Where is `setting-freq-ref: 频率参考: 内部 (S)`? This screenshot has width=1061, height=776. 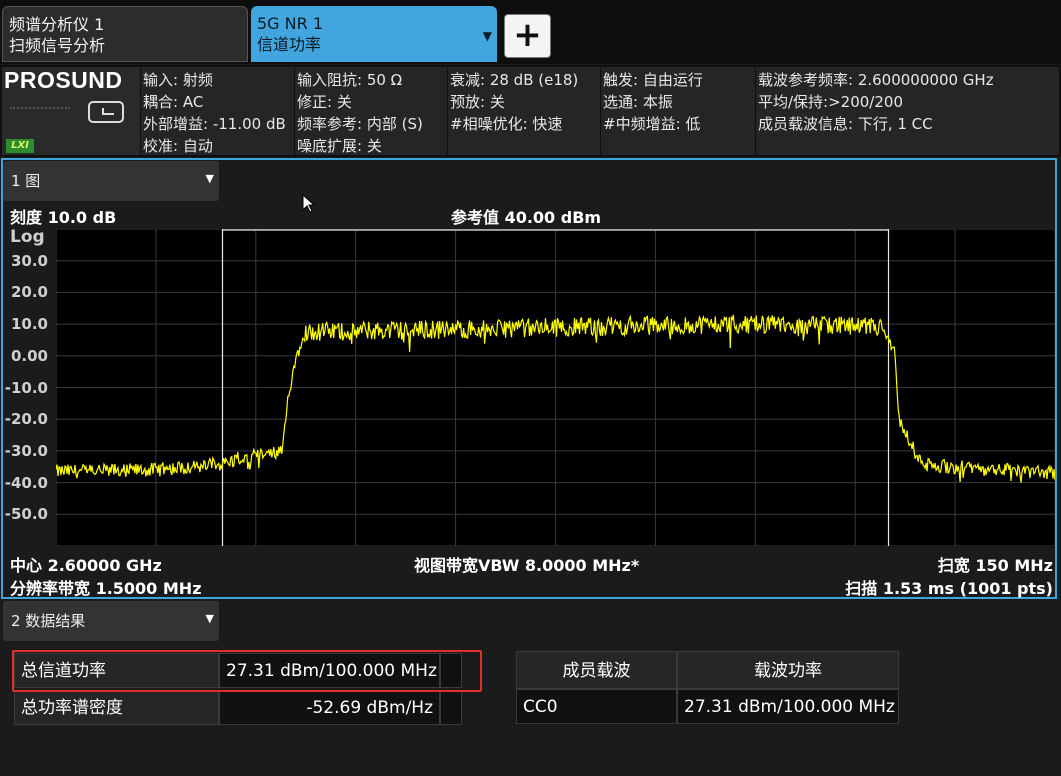
setting-freq-ref: 频率参考: 内部 (S) is located at coordinates (360, 124).